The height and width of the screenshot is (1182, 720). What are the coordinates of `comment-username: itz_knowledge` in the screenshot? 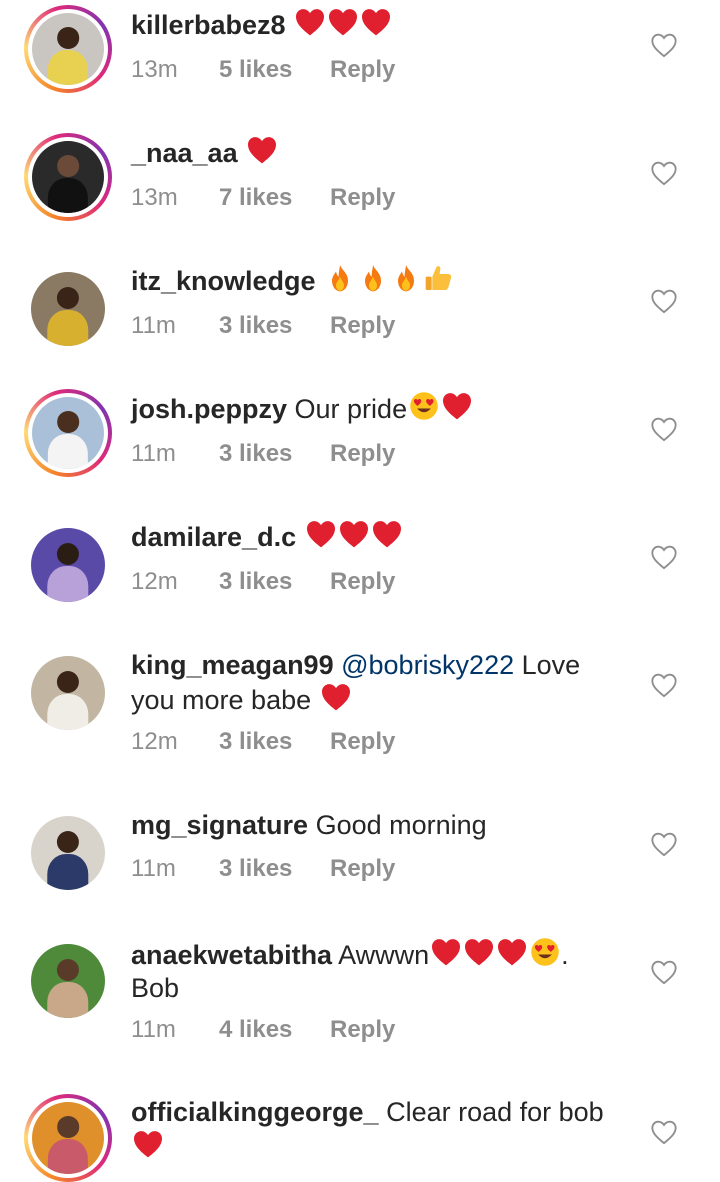 It's located at (223, 281).